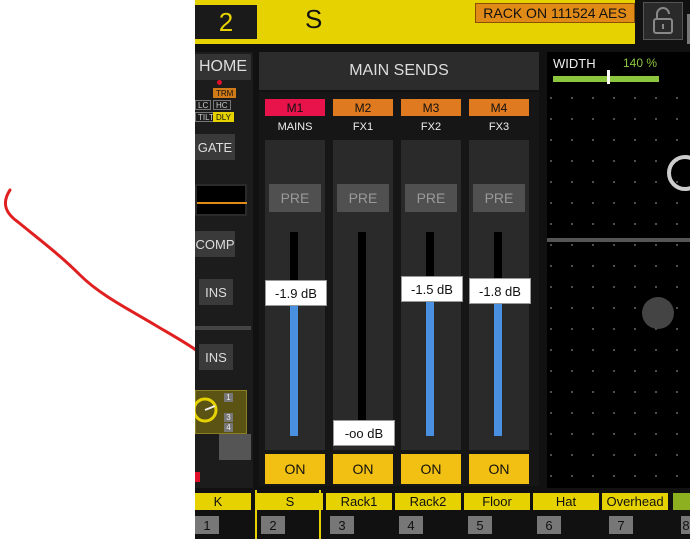 This screenshot has height=539, width=690. Describe the element at coordinates (342, 525) in the screenshot. I see `channel-tab-number: 3` at that location.